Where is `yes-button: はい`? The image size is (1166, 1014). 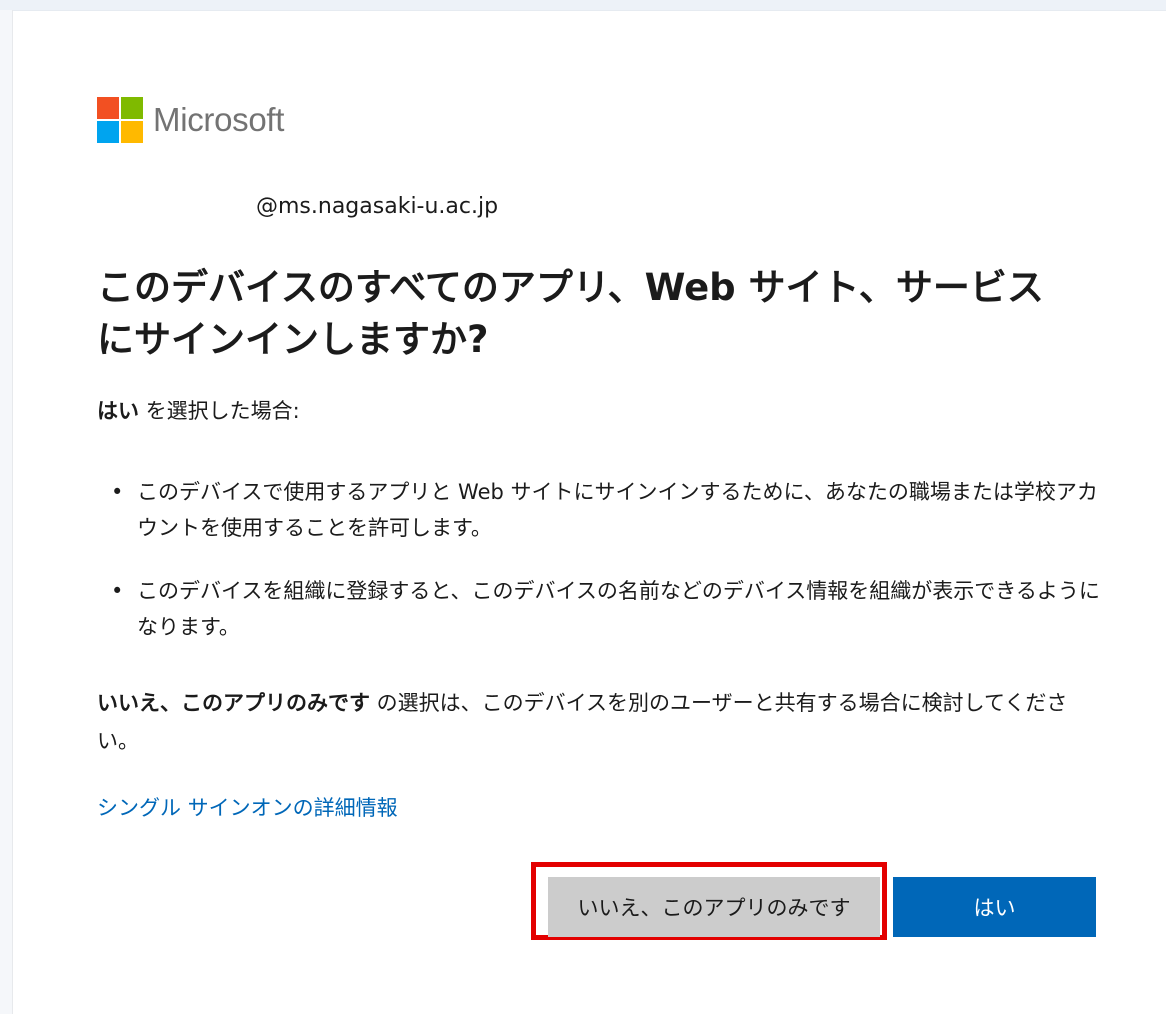 yes-button: はい is located at coordinates (994, 907).